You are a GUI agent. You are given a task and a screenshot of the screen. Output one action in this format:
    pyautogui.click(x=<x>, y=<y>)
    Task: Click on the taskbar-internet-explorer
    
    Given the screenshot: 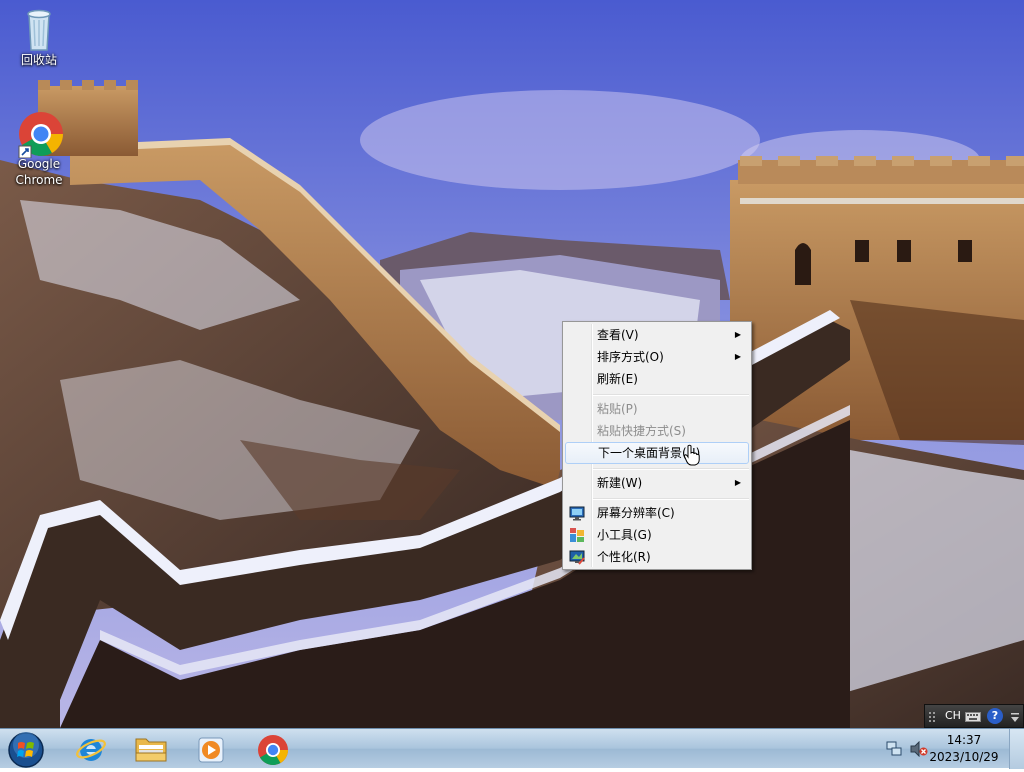 What is the action you would take?
    pyautogui.click(x=91, y=749)
    